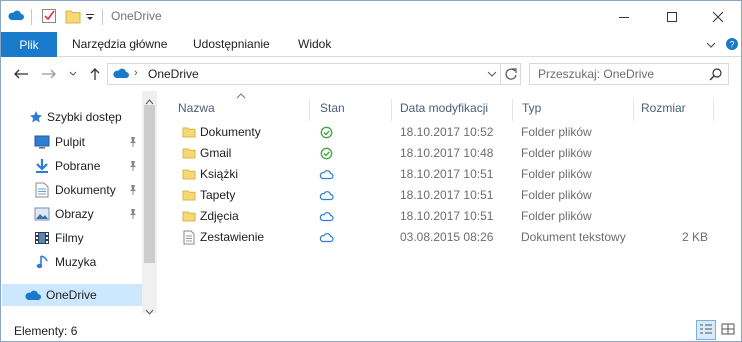 This screenshot has width=742, height=342. Describe the element at coordinates (711, 46) in the screenshot. I see `chevron-down-icon` at that location.